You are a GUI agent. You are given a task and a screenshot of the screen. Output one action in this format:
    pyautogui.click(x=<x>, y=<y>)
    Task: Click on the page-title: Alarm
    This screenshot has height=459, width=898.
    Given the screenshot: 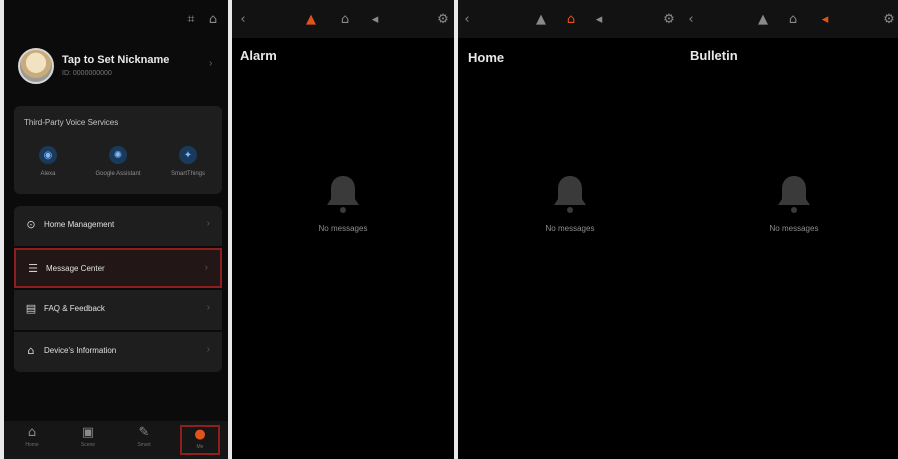 What is the action you would take?
    pyautogui.click(x=258, y=55)
    